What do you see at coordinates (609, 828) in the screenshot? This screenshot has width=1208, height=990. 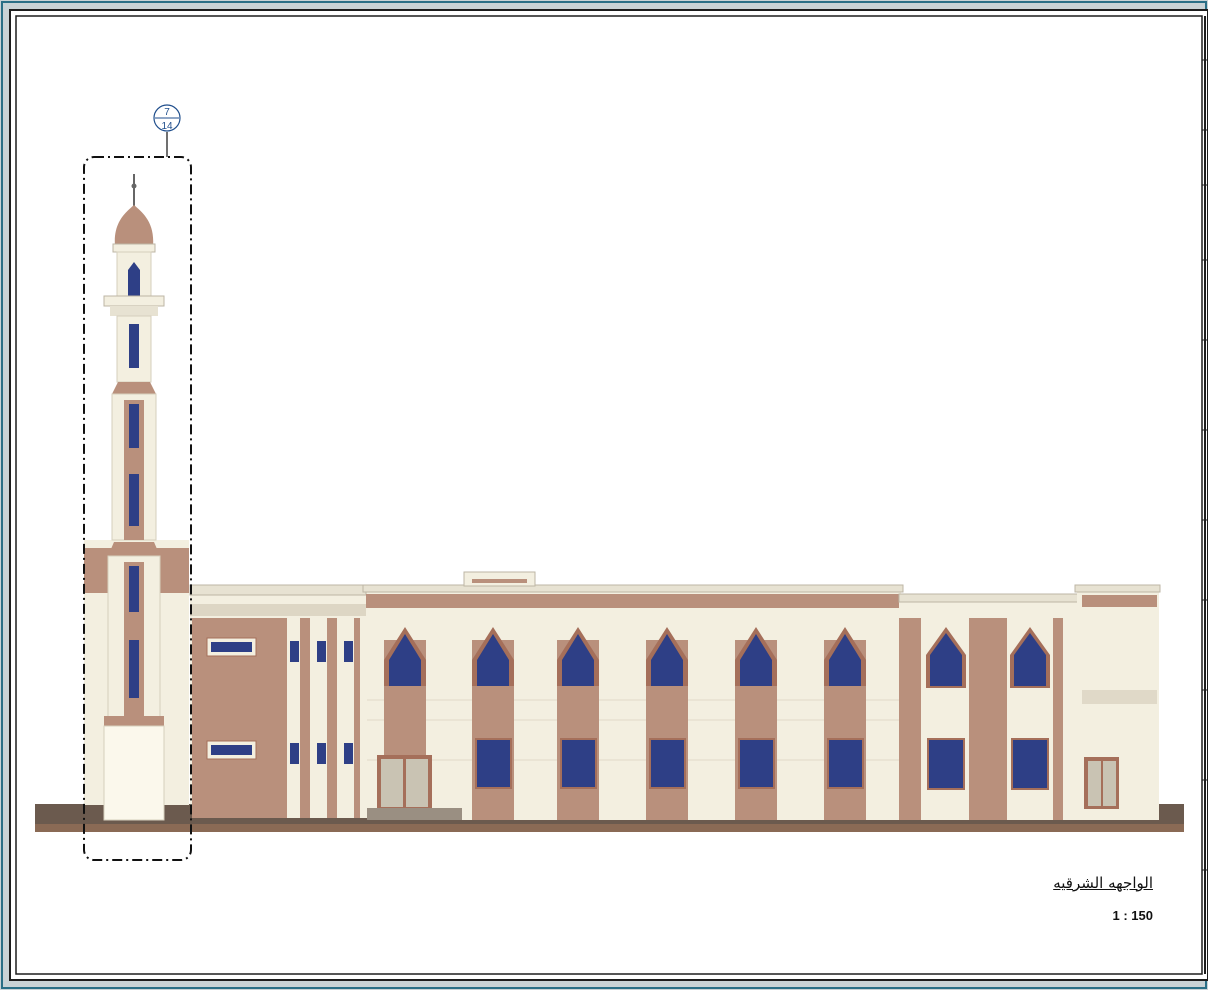 I see `ground-strip` at bounding box center [609, 828].